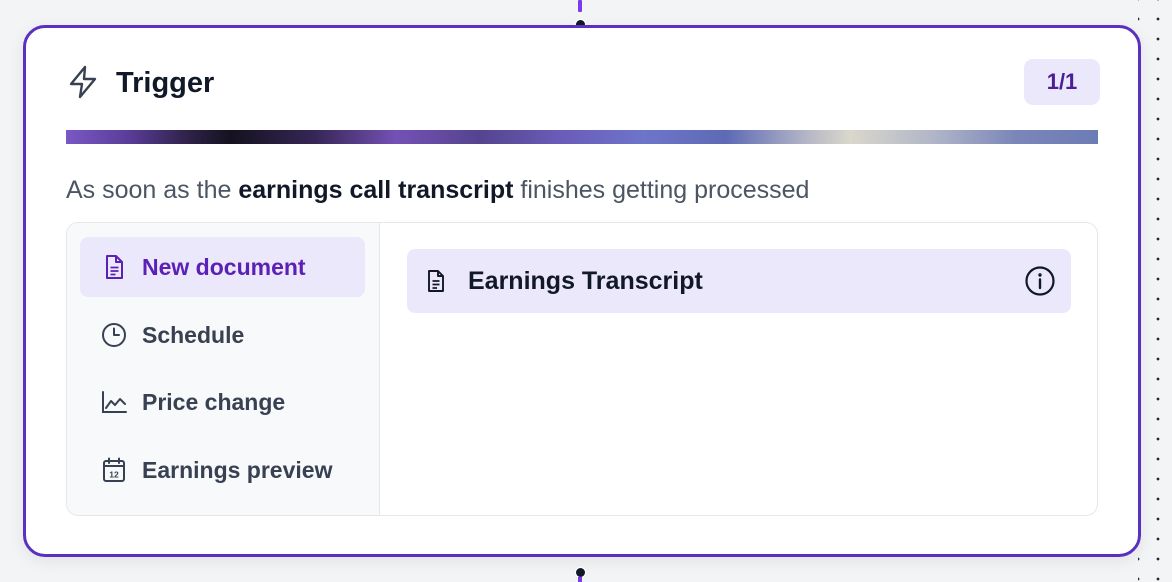 The width and height of the screenshot is (1172, 582). I want to click on sidebar-item-label: Schedule, so click(193, 335).